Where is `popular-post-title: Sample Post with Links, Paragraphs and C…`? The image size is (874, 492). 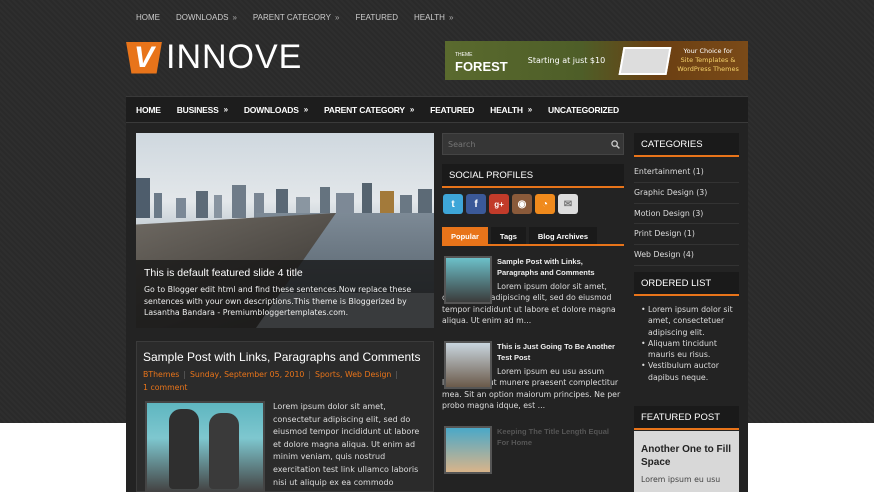
popular-post-title: Sample Post with Links, Paragraphs and C… is located at coordinates (560, 267).